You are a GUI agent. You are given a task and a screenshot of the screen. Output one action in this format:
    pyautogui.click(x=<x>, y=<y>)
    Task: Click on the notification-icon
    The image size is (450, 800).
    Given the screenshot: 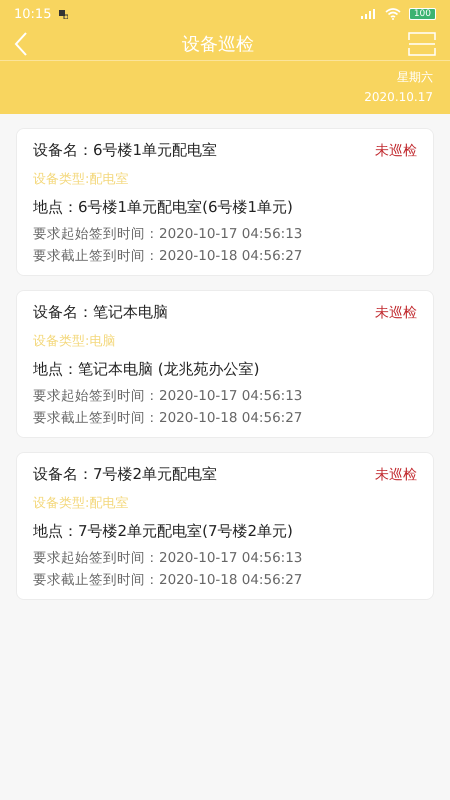 What is the action you would take?
    pyautogui.click(x=63, y=14)
    